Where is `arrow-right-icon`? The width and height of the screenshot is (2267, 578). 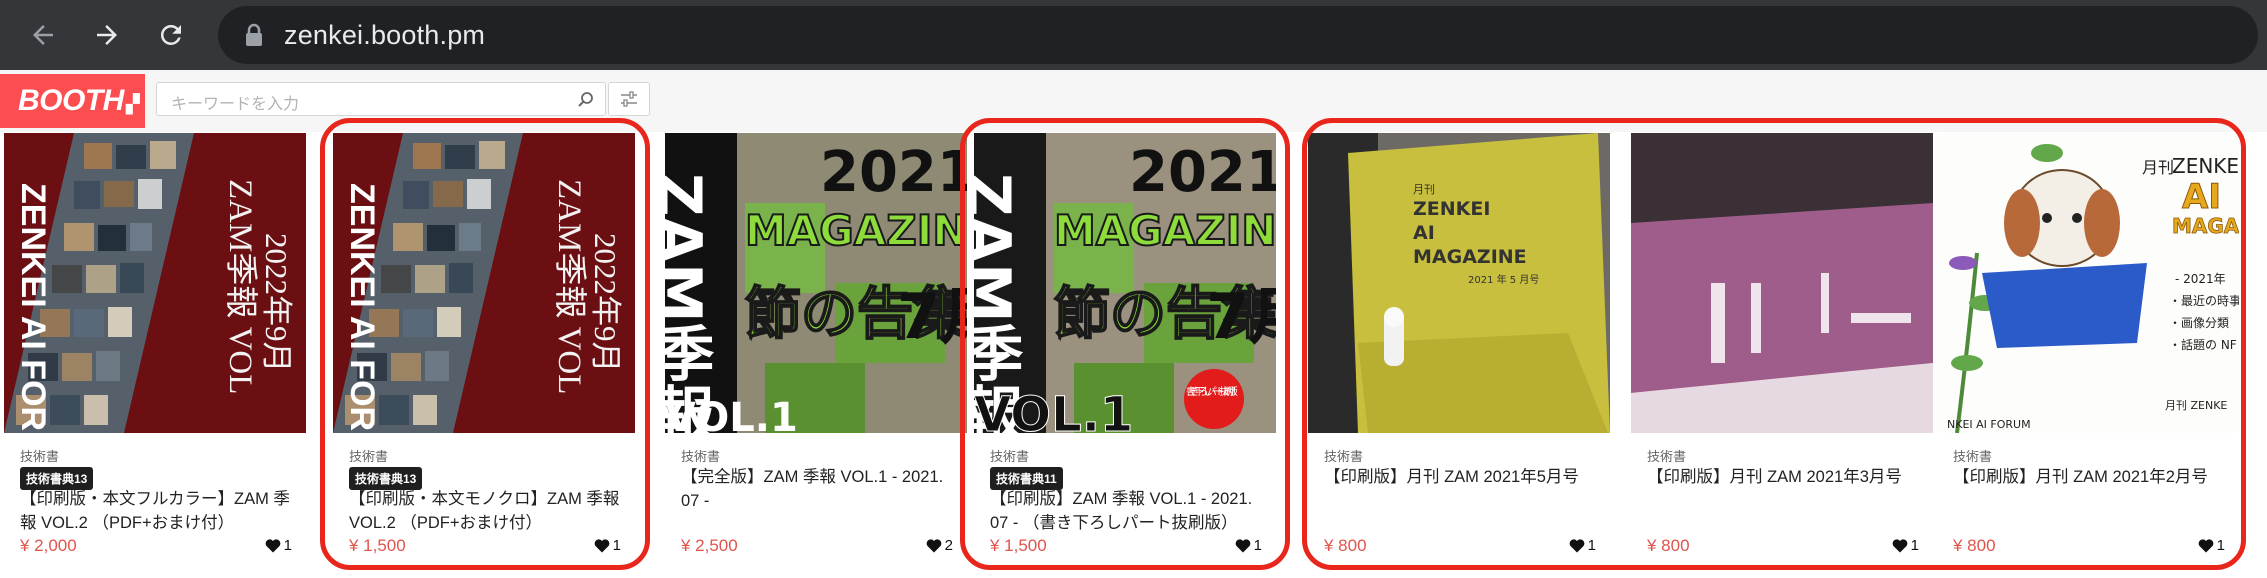
arrow-right-icon is located at coordinates (107, 35).